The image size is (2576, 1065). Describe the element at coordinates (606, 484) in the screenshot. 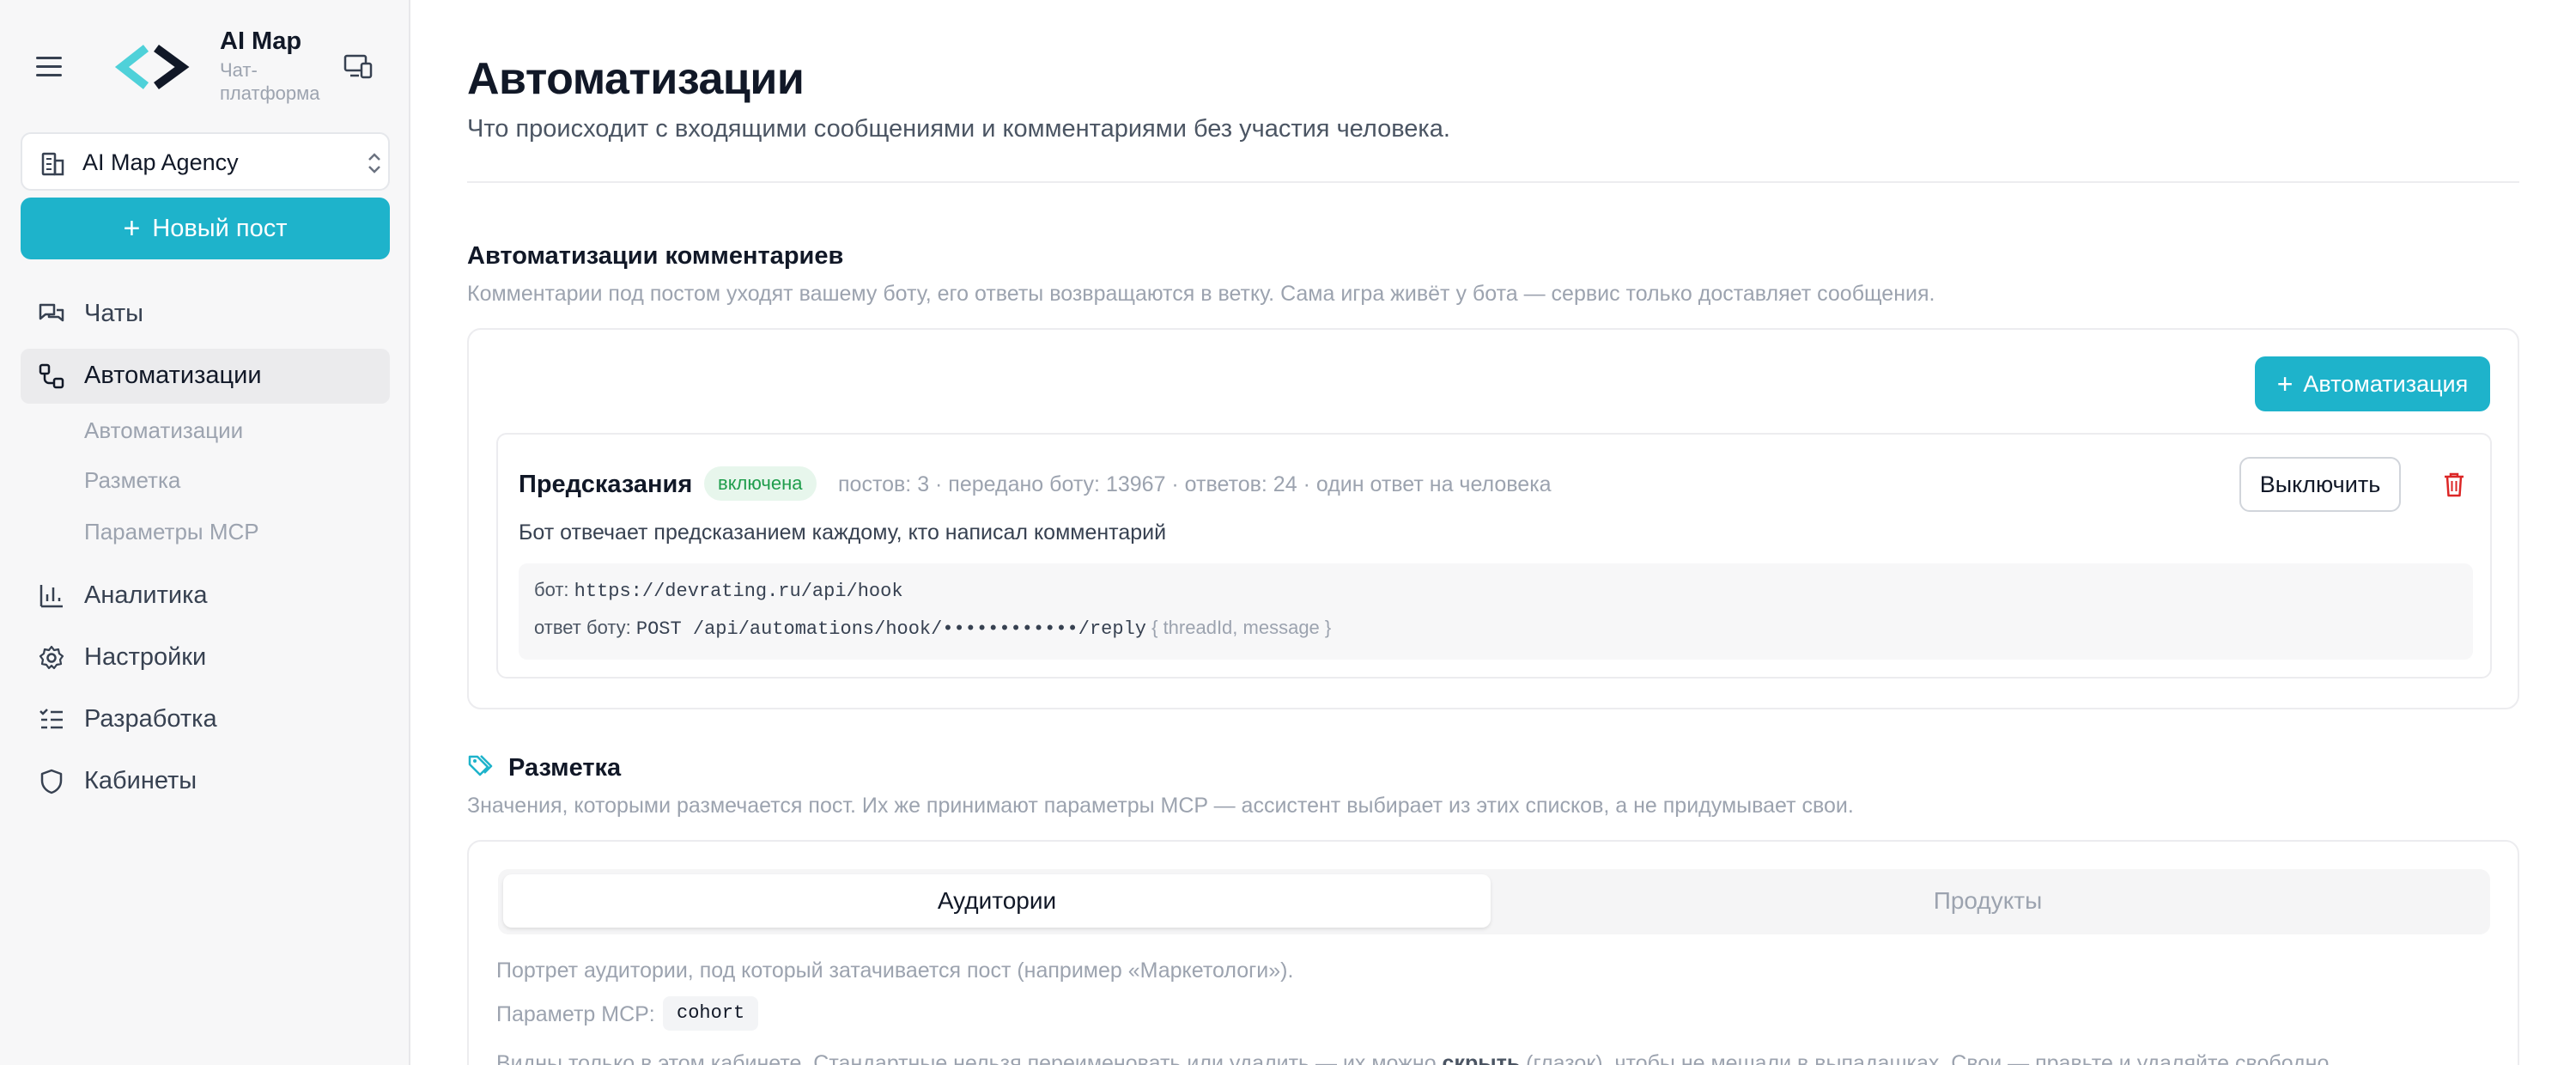

I see `automation-name: Предсказания` at that location.